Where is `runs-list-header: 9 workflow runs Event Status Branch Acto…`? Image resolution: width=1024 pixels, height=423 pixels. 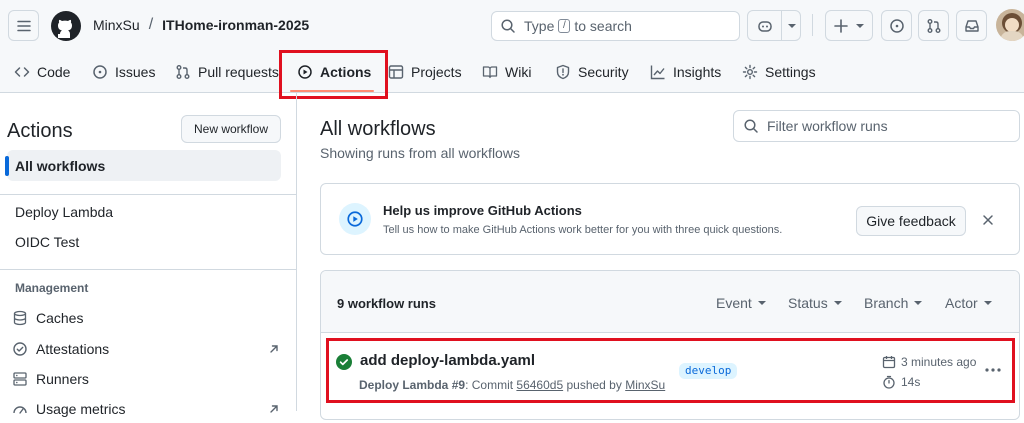
runs-list-header: 9 workflow runs Event Status Branch Acto… is located at coordinates (670, 302).